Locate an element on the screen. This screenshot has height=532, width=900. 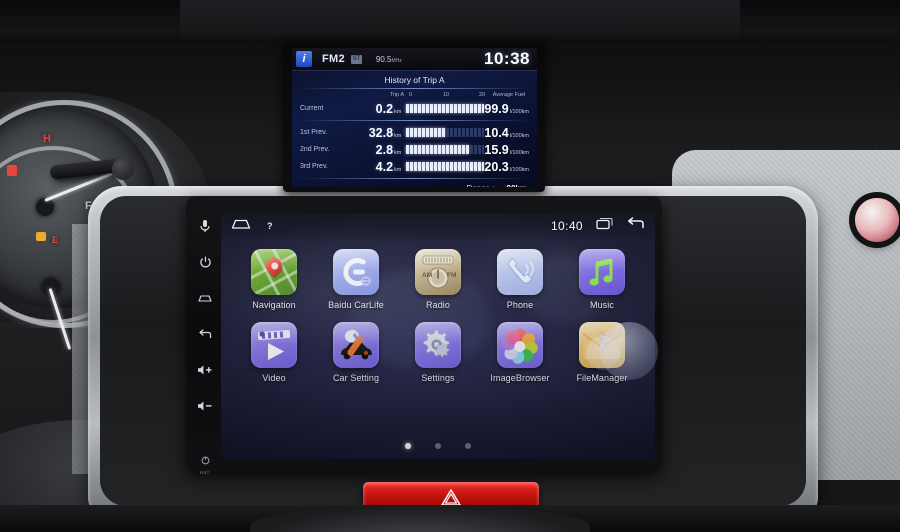
status-back-icon is located at coordinates (635, 226).